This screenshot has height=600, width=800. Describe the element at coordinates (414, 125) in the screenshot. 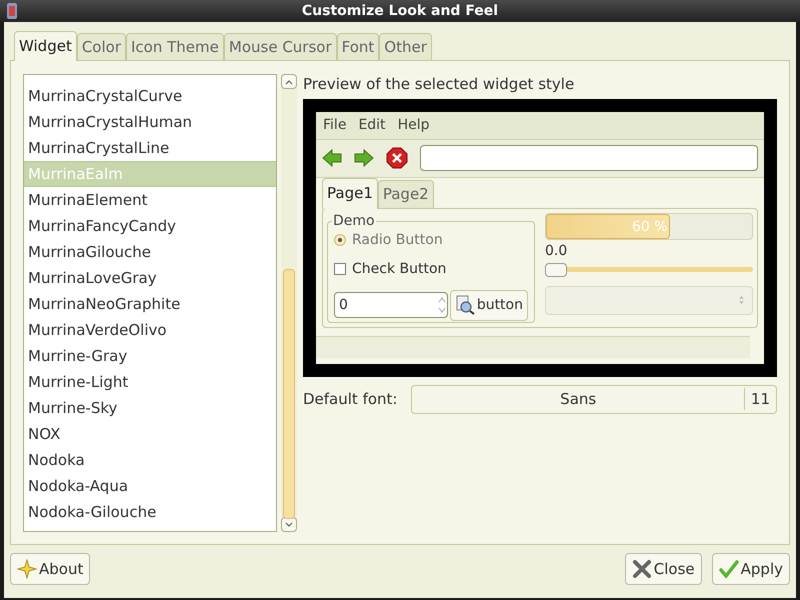

I see `menu-item: Help` at that location.